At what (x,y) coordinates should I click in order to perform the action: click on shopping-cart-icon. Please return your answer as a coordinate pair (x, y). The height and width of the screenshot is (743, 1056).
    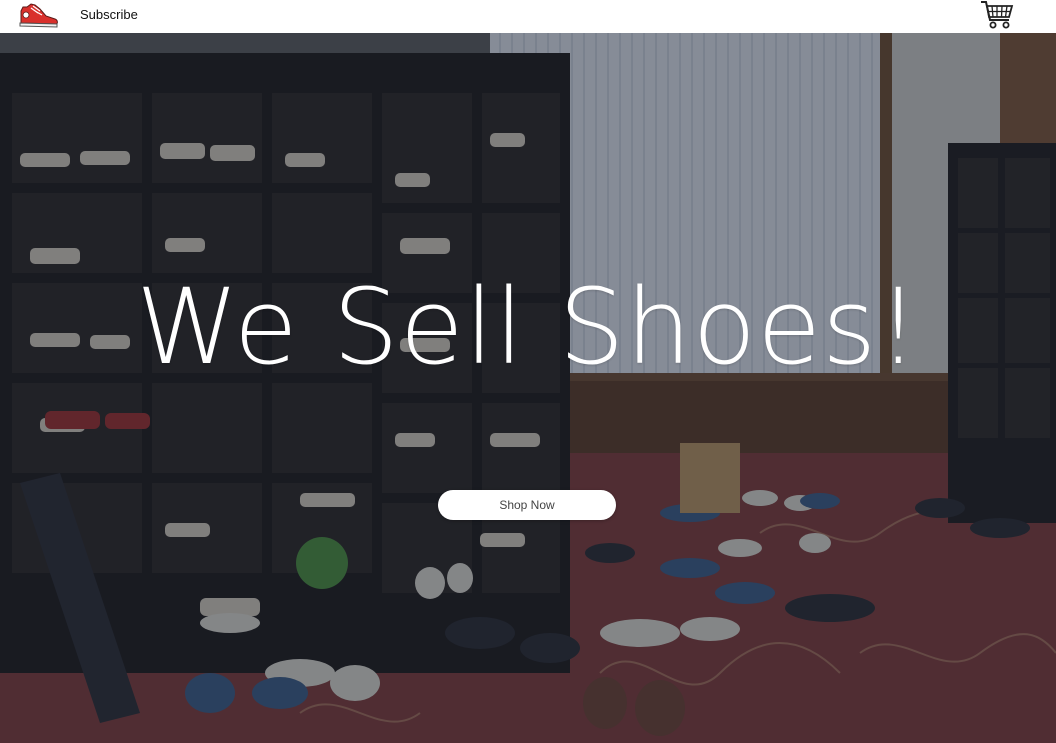
    Looking at the image, I should click on (997, 15).